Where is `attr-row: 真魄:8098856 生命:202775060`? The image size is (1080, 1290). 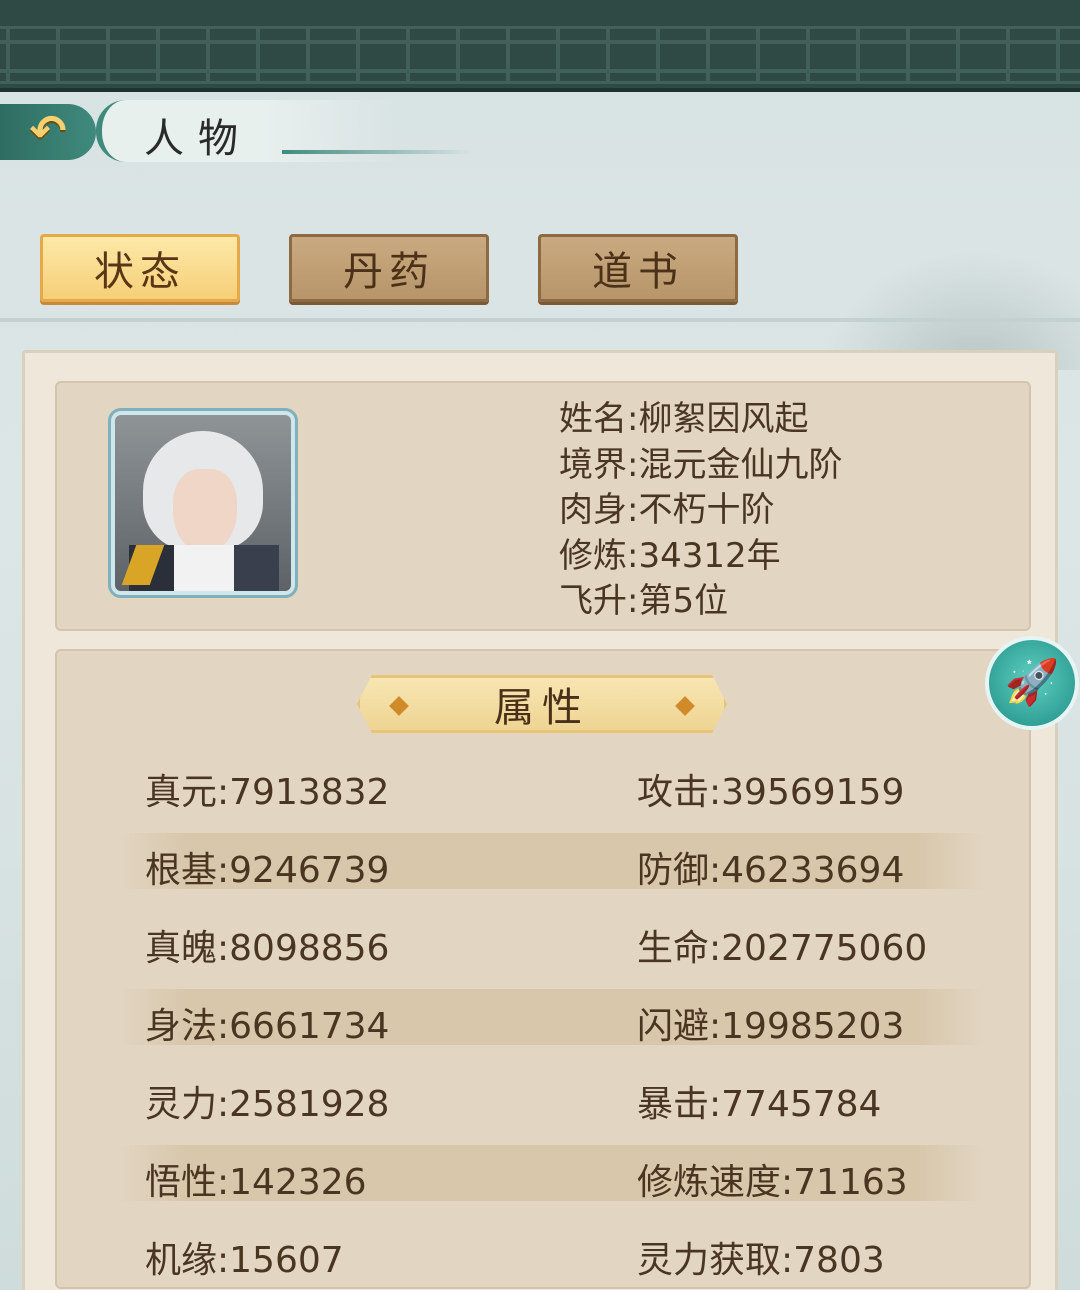 attr-row: 真魄:8098856 生命:202775060 is located at coordinates (552, 940).